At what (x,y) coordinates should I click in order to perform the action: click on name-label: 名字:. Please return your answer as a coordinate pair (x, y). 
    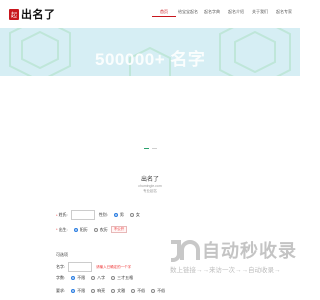
    Looking at the image, I should click on (61, 266).